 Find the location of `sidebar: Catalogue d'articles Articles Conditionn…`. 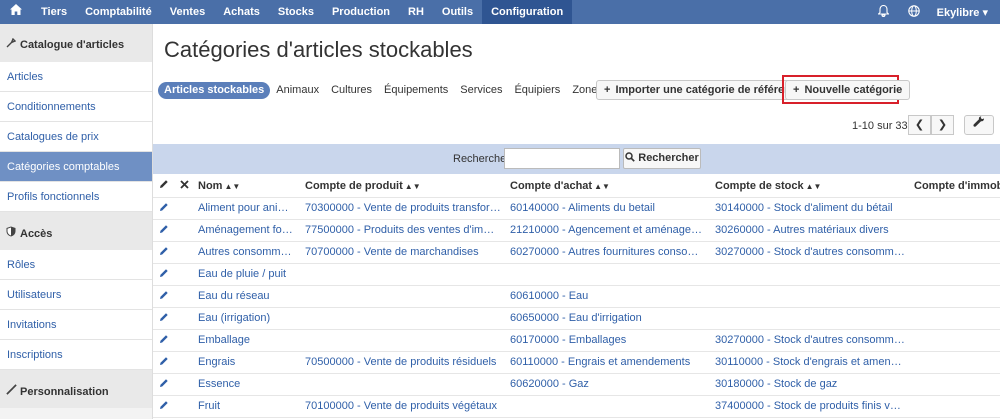

sidebar: Catalogue d'articles Articles Conditionn… is located at coordinates (76, 221).